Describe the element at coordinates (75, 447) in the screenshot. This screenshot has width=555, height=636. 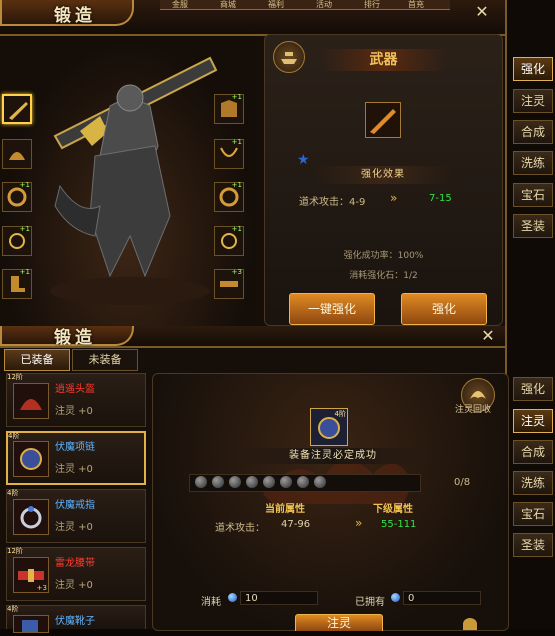
I see `item-name: 伏魔项链` at that location.